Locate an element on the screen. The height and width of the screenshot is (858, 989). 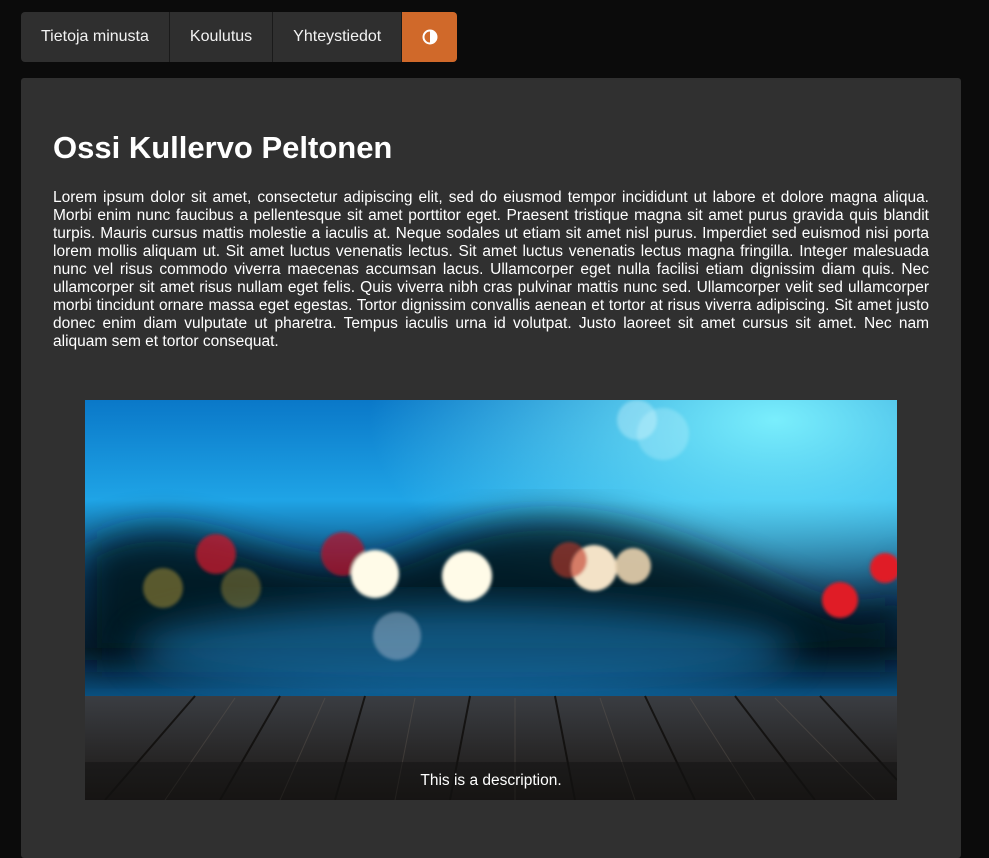
figure-caption: This is a description. is located at coordinates (491, 781).